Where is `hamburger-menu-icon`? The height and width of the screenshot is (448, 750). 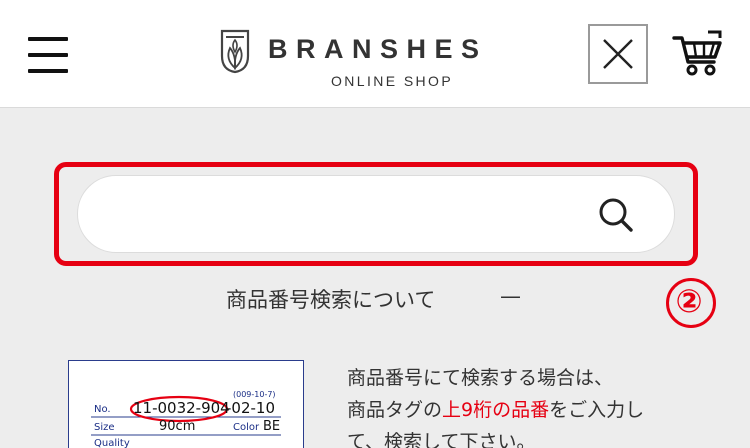 hamburger-menu-icon is located at coordinates (49, 55).